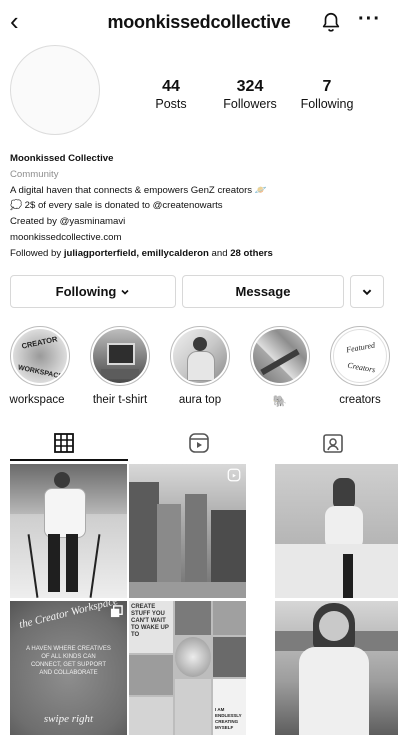 This screenshot has height=741, width=398. I want to click on svg-text: Creators, so click(361, 368).